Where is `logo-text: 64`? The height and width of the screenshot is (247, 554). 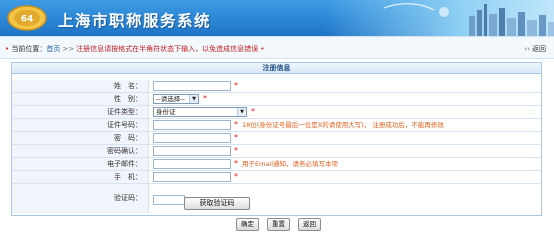
logo-text: 64 is located at coordinates (27, 20).